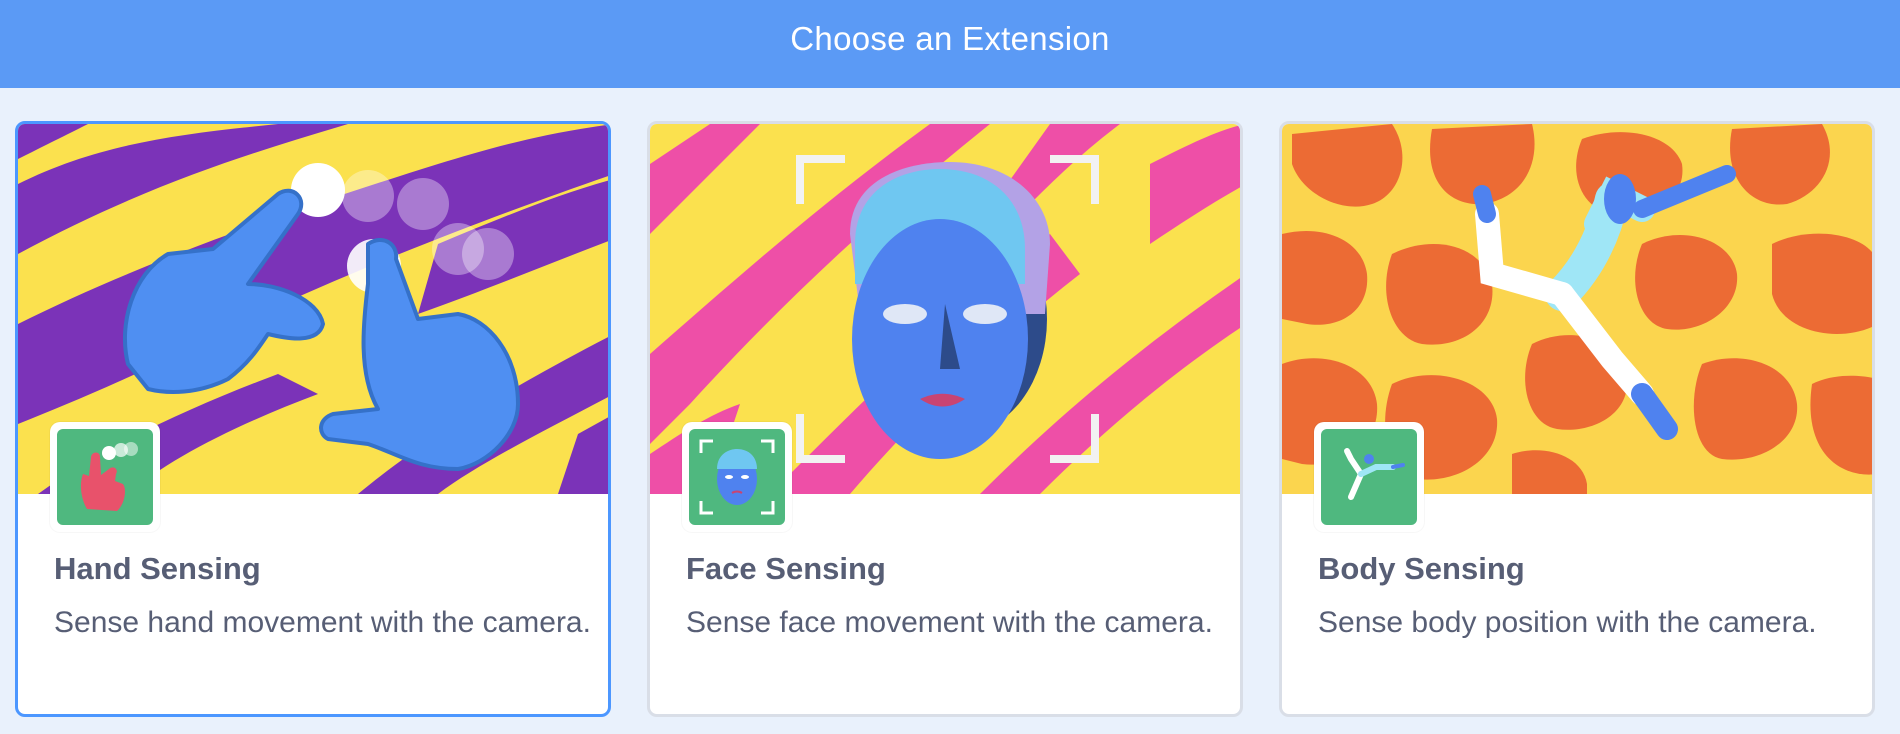 The image size is (1900, 734). I want to click on card-title: Body Sensing, so click(1421, 568).